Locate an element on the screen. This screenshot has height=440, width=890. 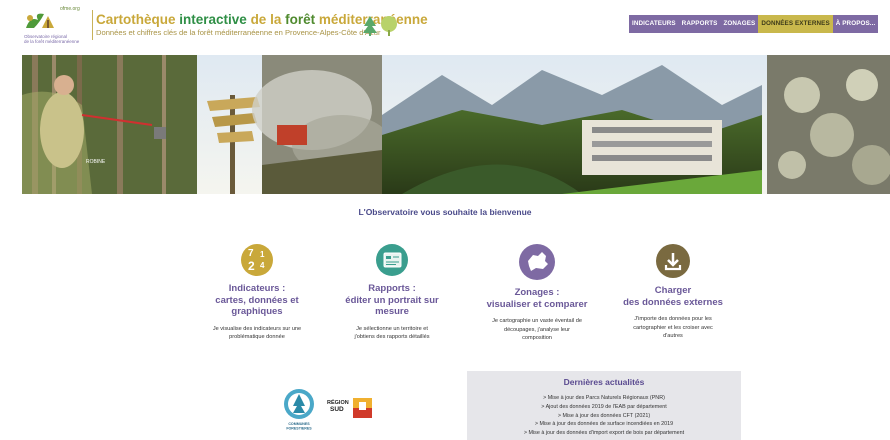
feature-title-line: Zonages : is located at coordinates (537, 292).